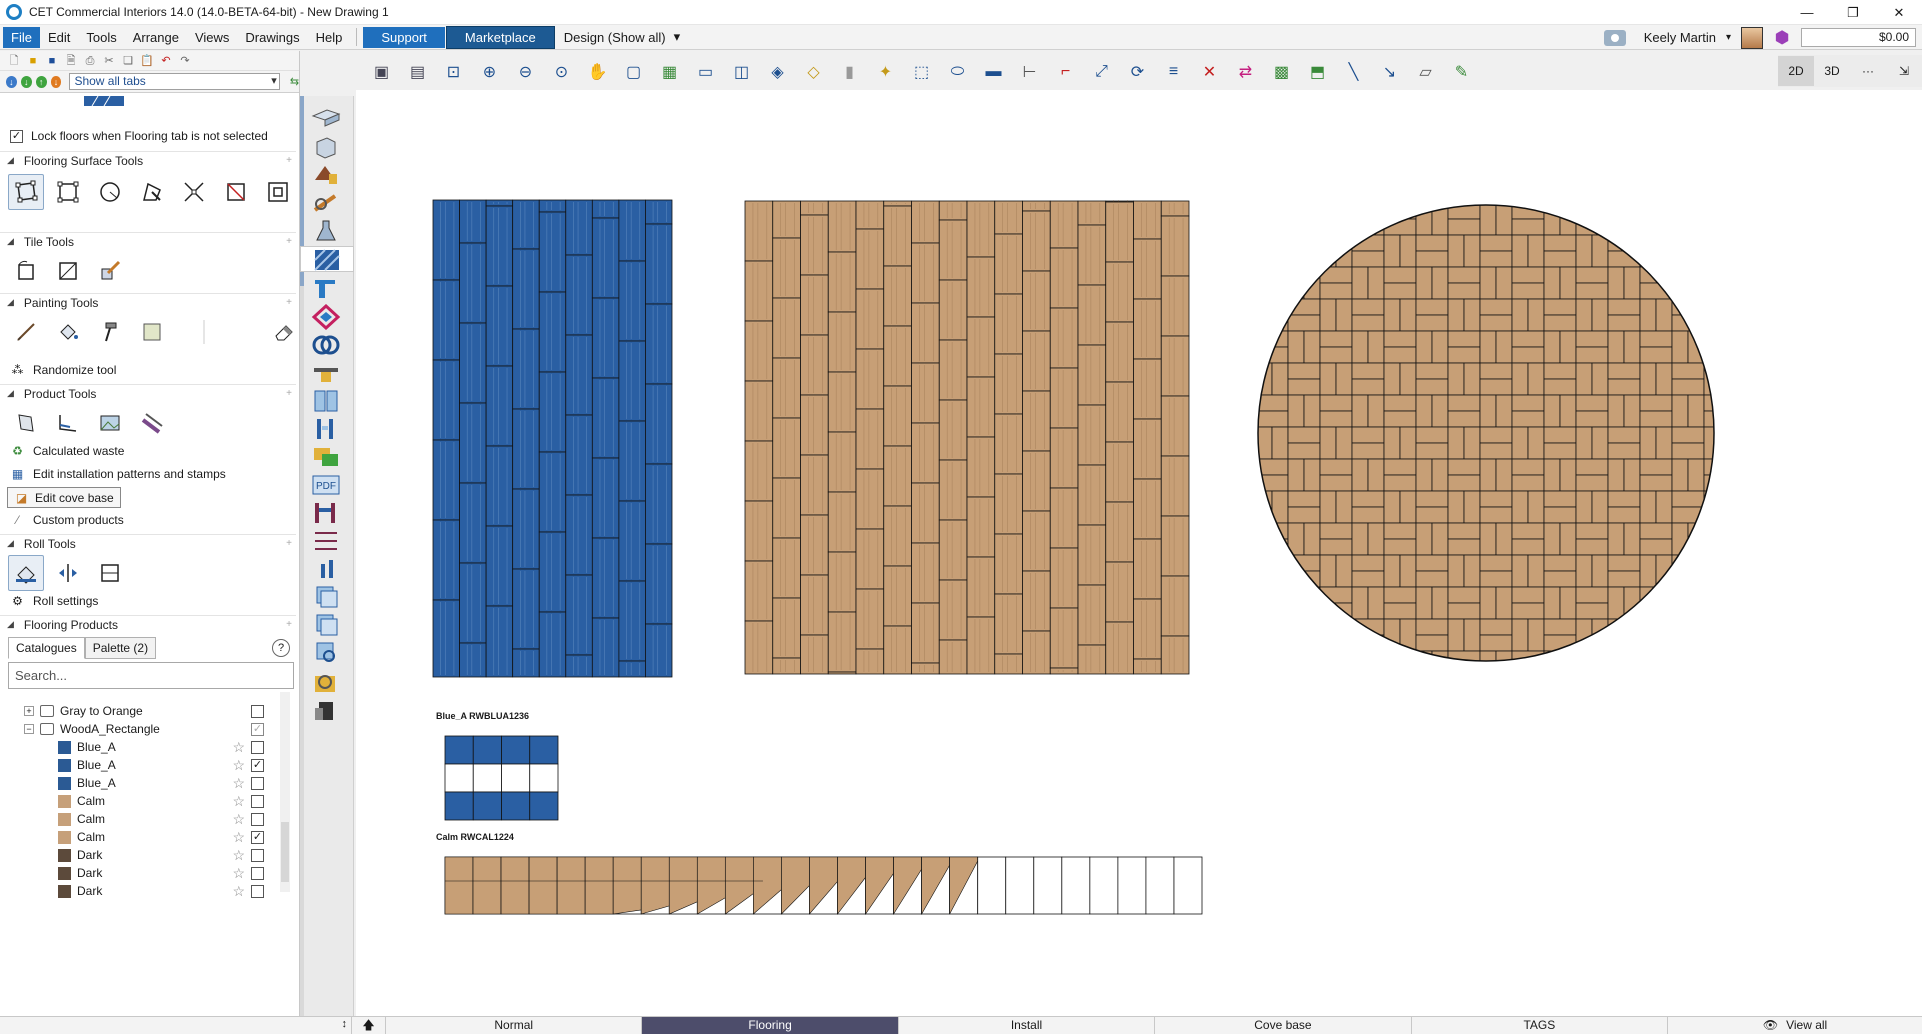 Image resolution: width=1922 pixels, height=1034 pixels. Describe the element at coordinates (212, 37) in the screenshot. I see `menu-views: Views` at that location.